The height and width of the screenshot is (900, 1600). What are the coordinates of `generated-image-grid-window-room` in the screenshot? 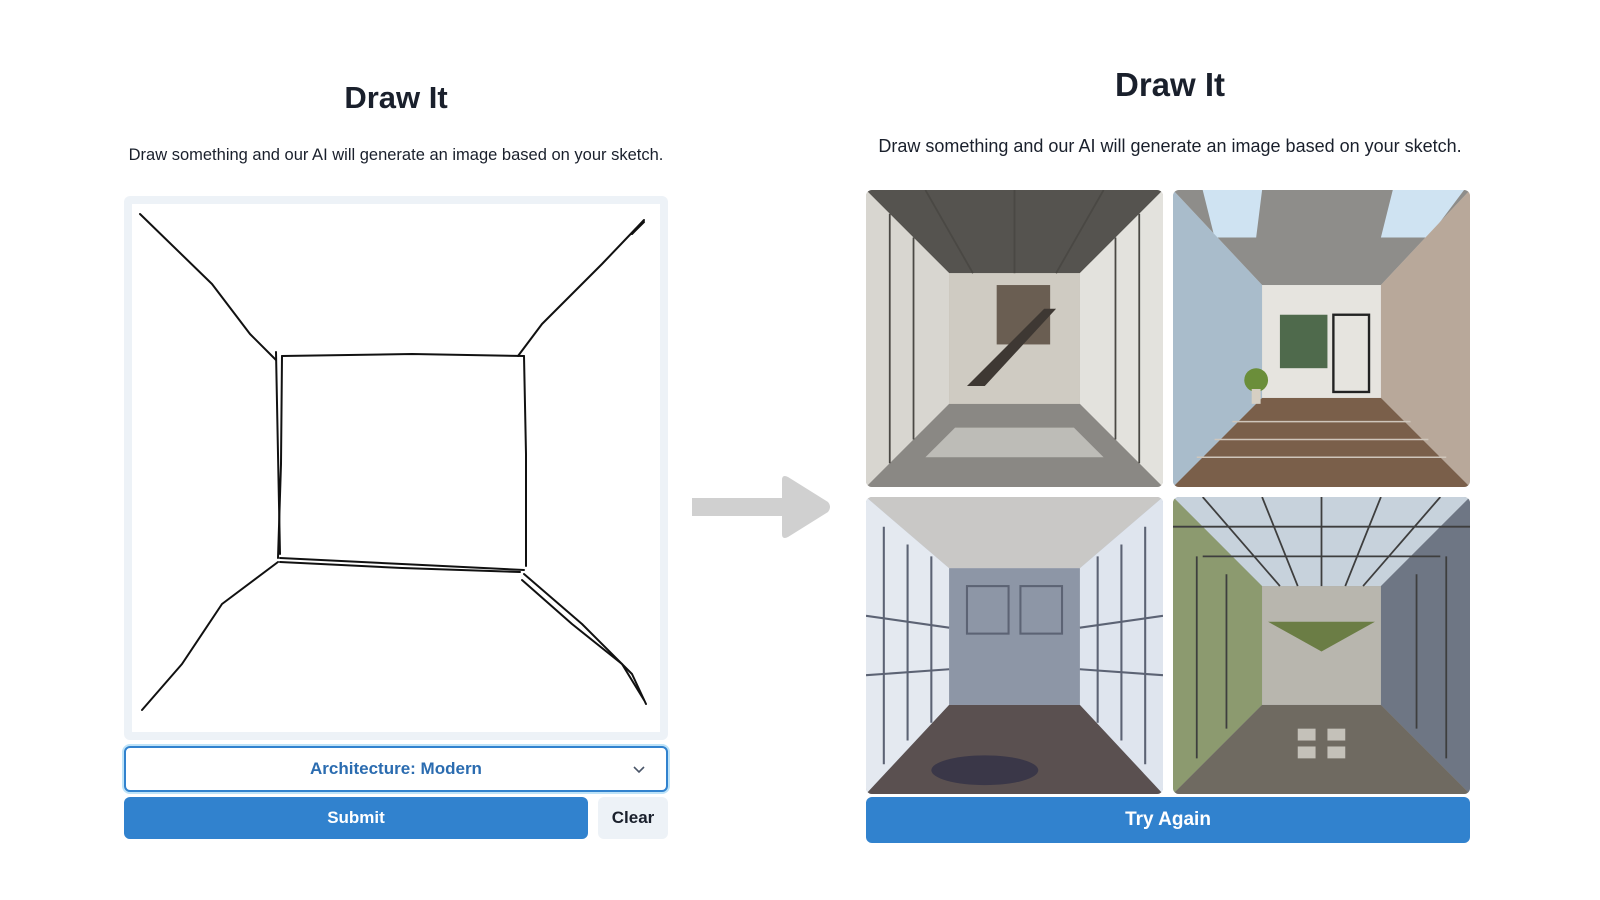 It's located at (1014, 645).